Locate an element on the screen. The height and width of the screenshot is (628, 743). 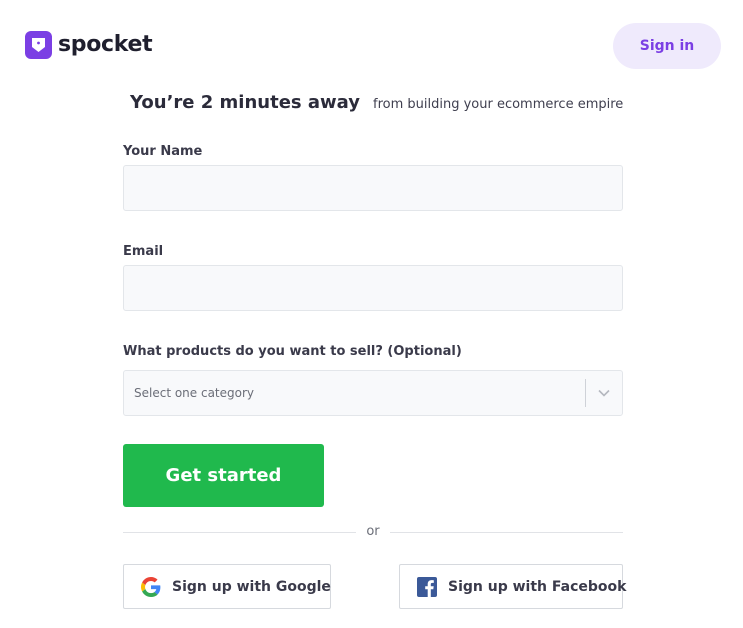
divider-left is located at coordinates (239, 532).